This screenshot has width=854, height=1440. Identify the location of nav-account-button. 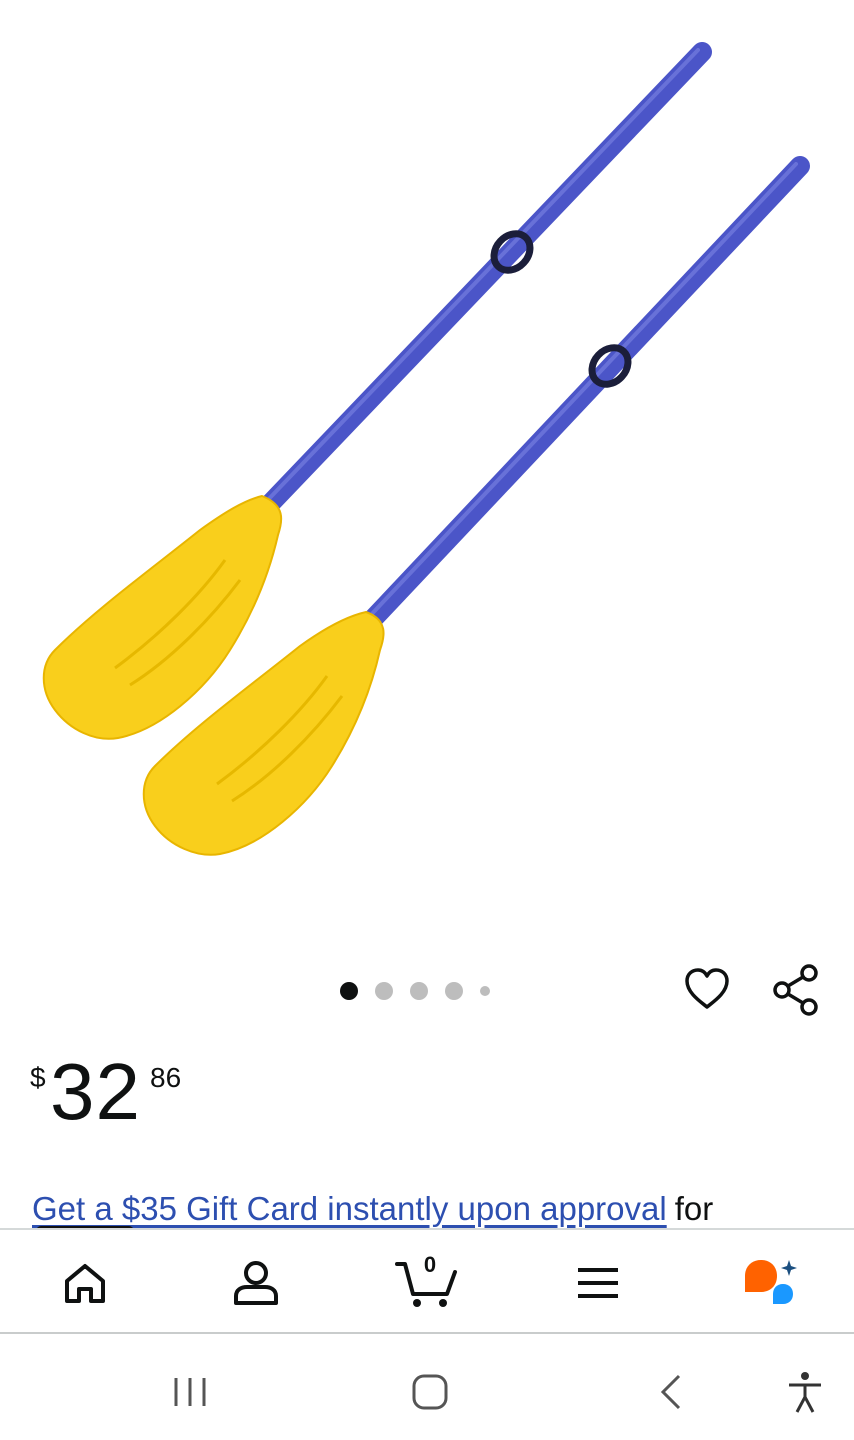
(256, 1283).